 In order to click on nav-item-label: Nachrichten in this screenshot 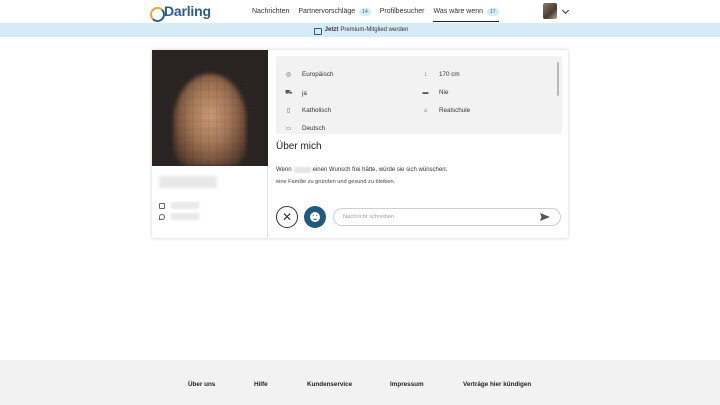, I will do `click(271, 11)`.